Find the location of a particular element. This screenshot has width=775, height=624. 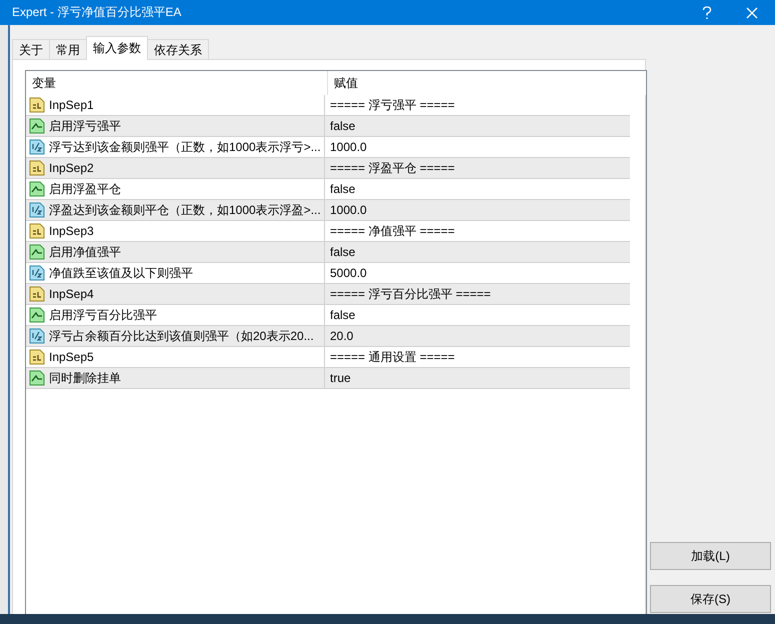

window-title: Expert - 浮亏净值百分比强平EA is located at coordinates (97, 12).